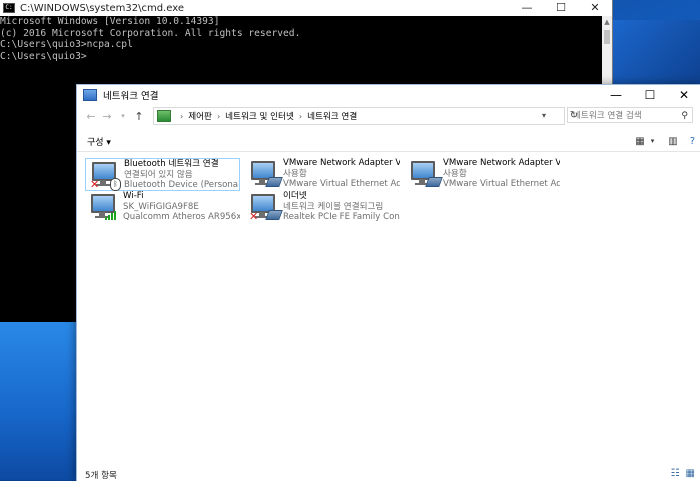  What do you see at coordinates (101, 476) in the screenshot?
I see `item-count: 5개 항목` at bounding box center [101, 476].